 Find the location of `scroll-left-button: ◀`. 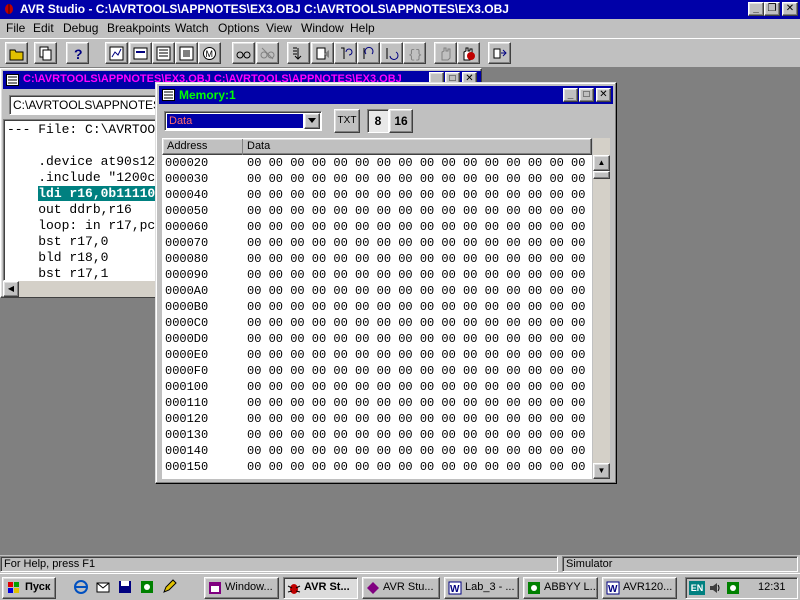

scroll-left-button: ◀ is located at coordinates (11, 289).